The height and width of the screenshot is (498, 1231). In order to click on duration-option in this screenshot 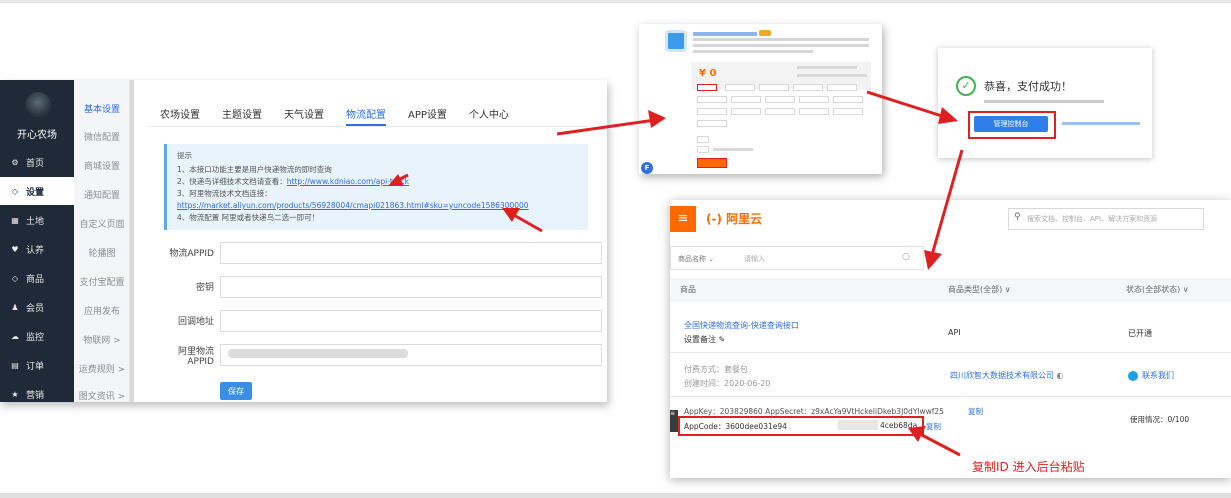, I will do `click(703, 139)`.